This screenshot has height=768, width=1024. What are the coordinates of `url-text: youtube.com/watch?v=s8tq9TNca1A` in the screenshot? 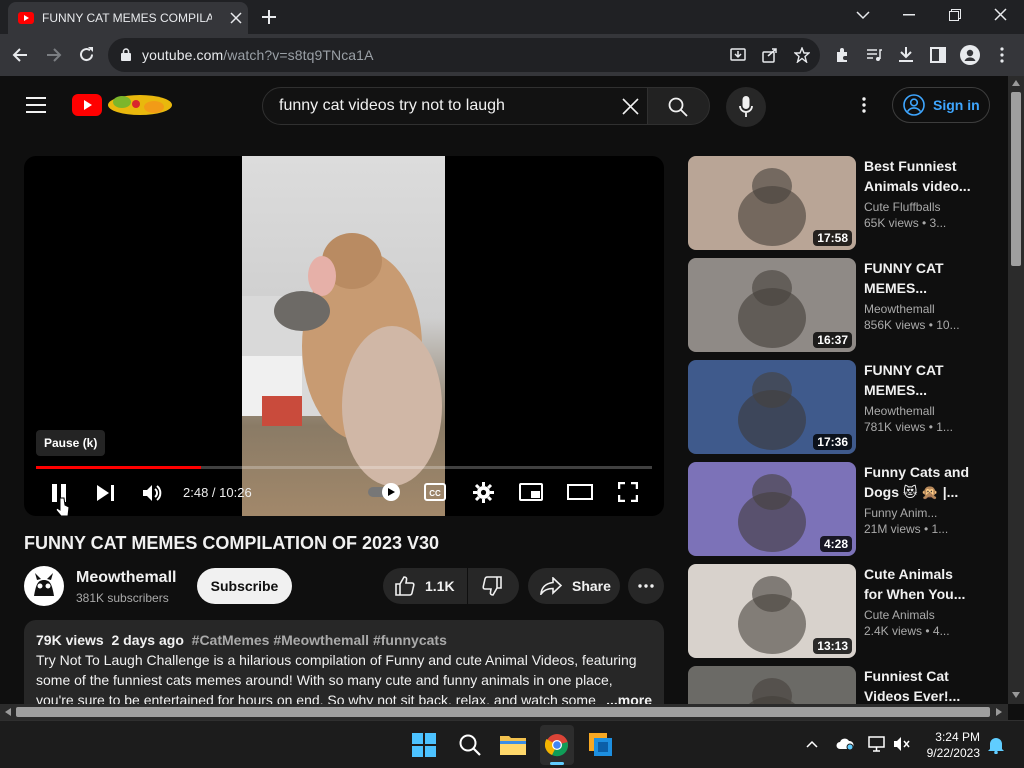 It's located at (258, 55).